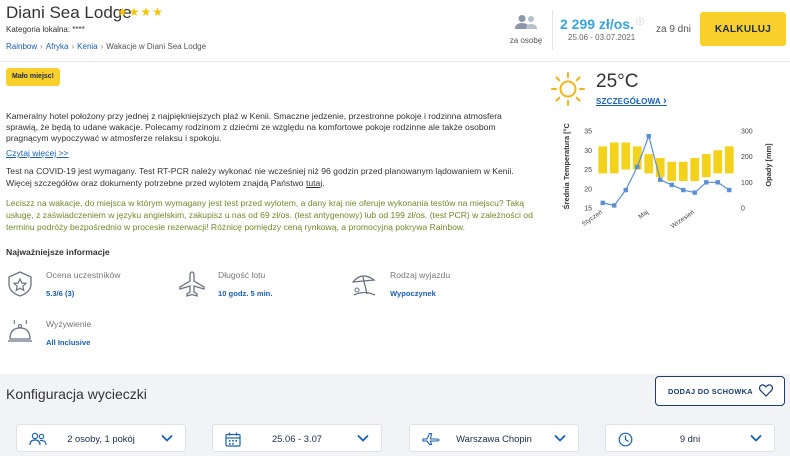 This screenshot has width=790, height=456. What do you see at coordinates (76, 394) in the screenshot?
I see `configuration-title: Konfiguracja wycieczki` at bounding box center [76, 394].